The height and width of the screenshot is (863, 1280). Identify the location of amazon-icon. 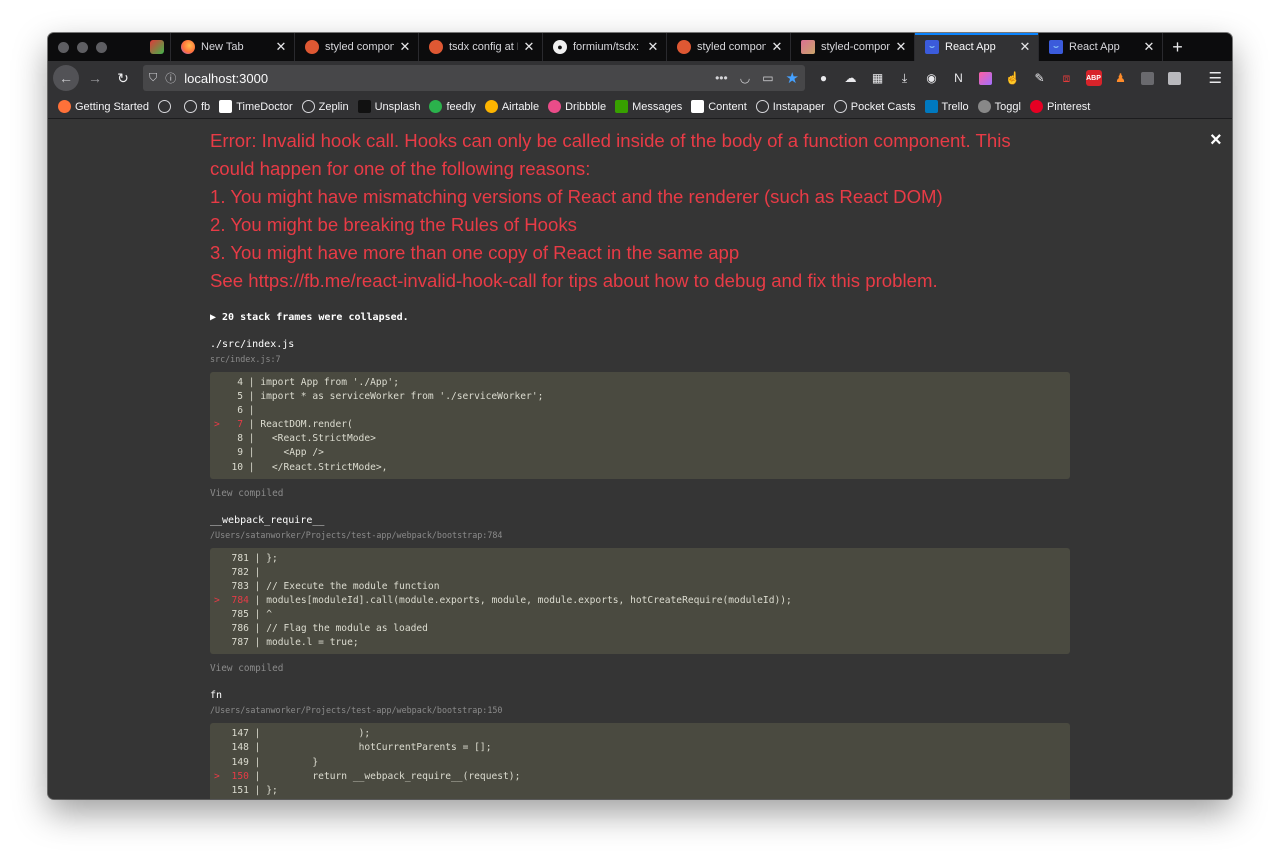
(698, 106).